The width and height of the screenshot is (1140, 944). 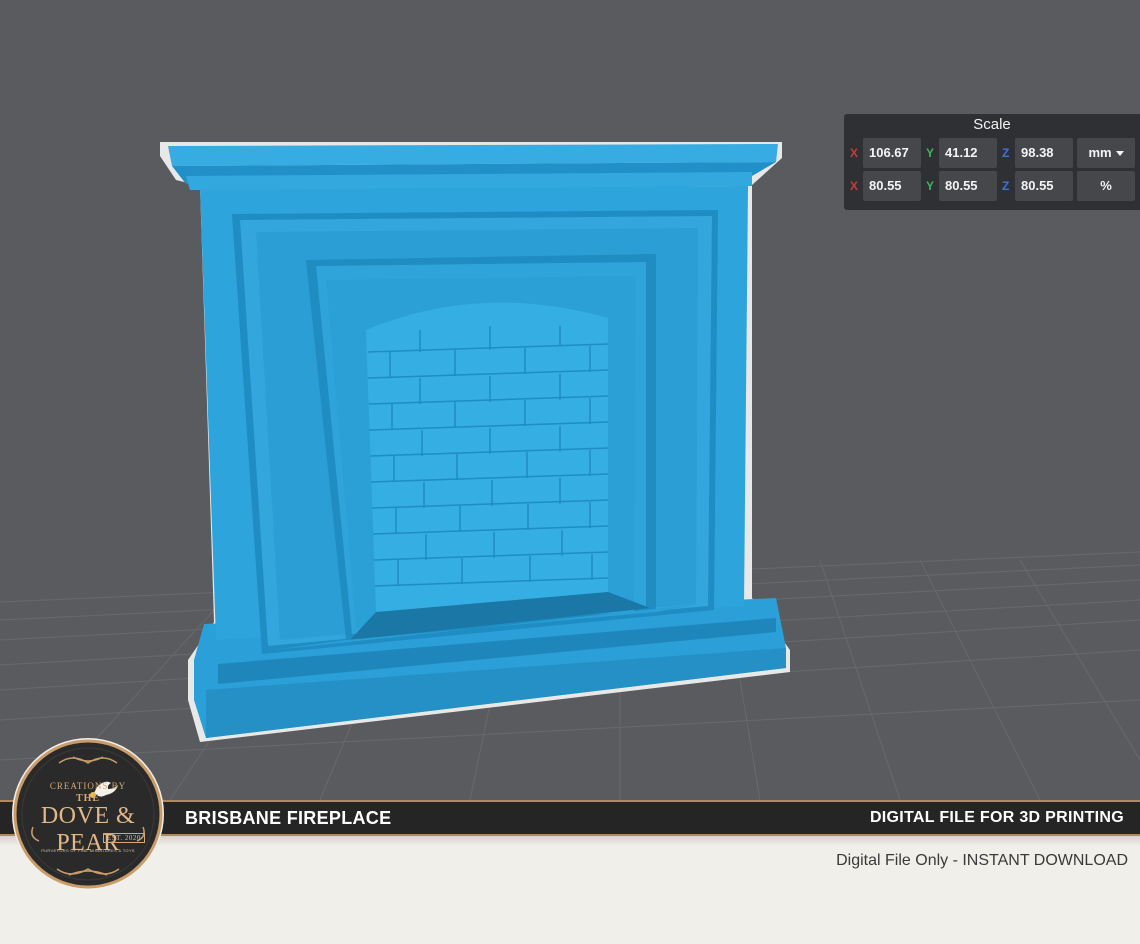 What do you see at coordinates (982, 860) in the screenshot?
I see `download-note: Digital File Only - INSTANT DOWNLOAD` at bounding box center [982, 860].